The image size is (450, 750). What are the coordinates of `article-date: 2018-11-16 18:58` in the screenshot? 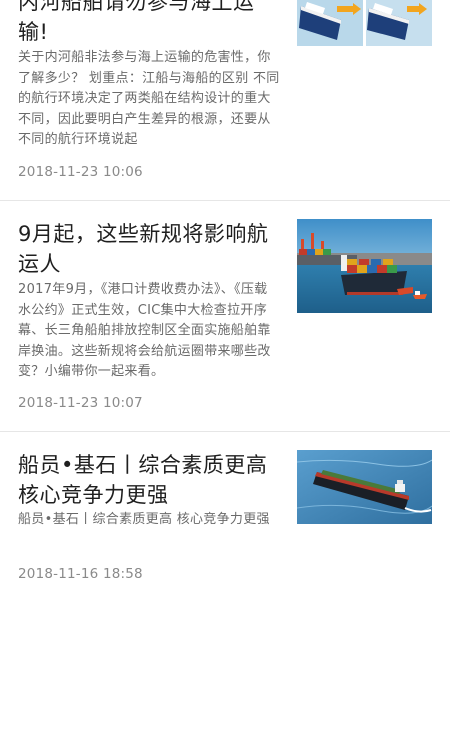 It's located at (80, 574).